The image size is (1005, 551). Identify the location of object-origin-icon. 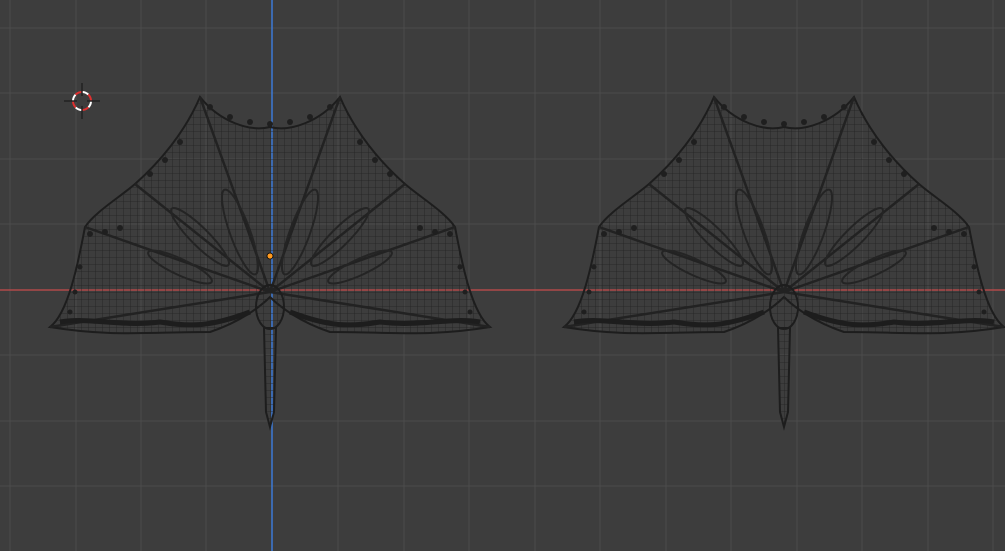
(270, 256).